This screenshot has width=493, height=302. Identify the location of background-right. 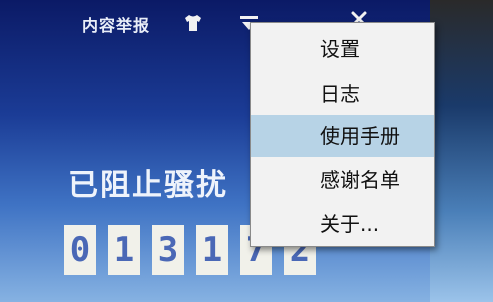
(461, 151).